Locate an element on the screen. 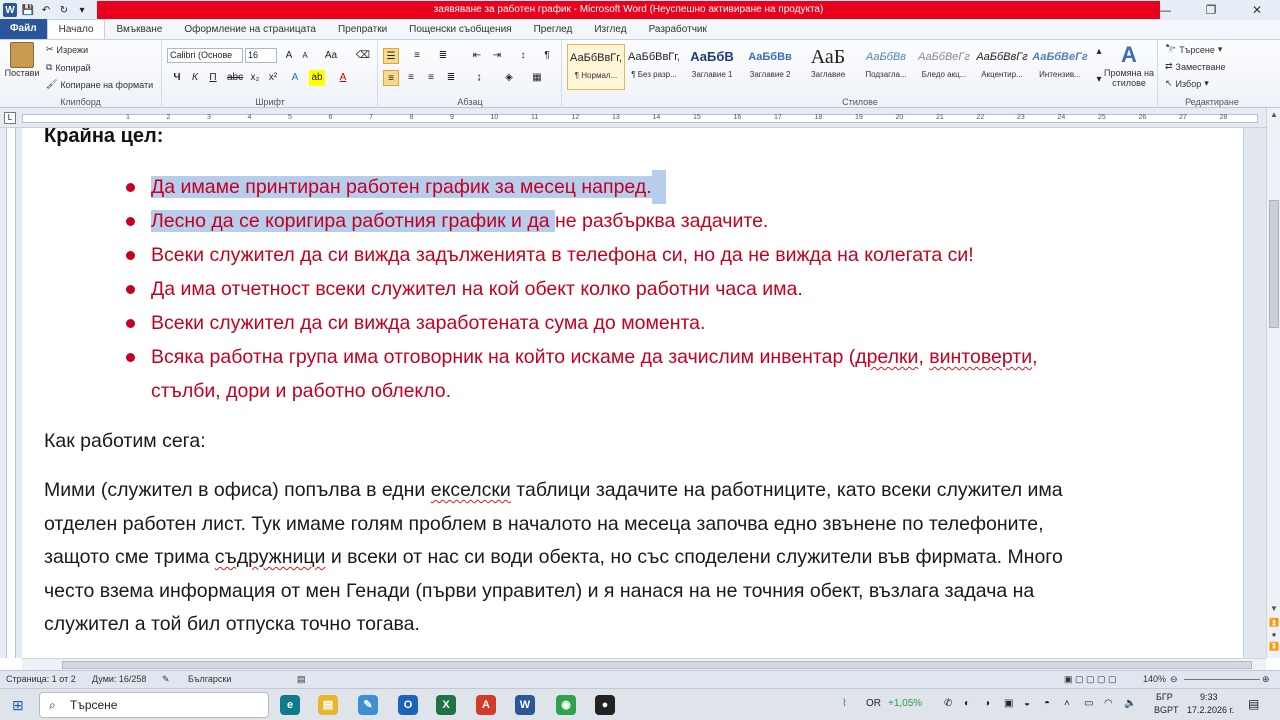 The width and height of the screenshot is (1280, 720). taskbar-search: ⌕ Търсене is located at coordinates (154, 705).